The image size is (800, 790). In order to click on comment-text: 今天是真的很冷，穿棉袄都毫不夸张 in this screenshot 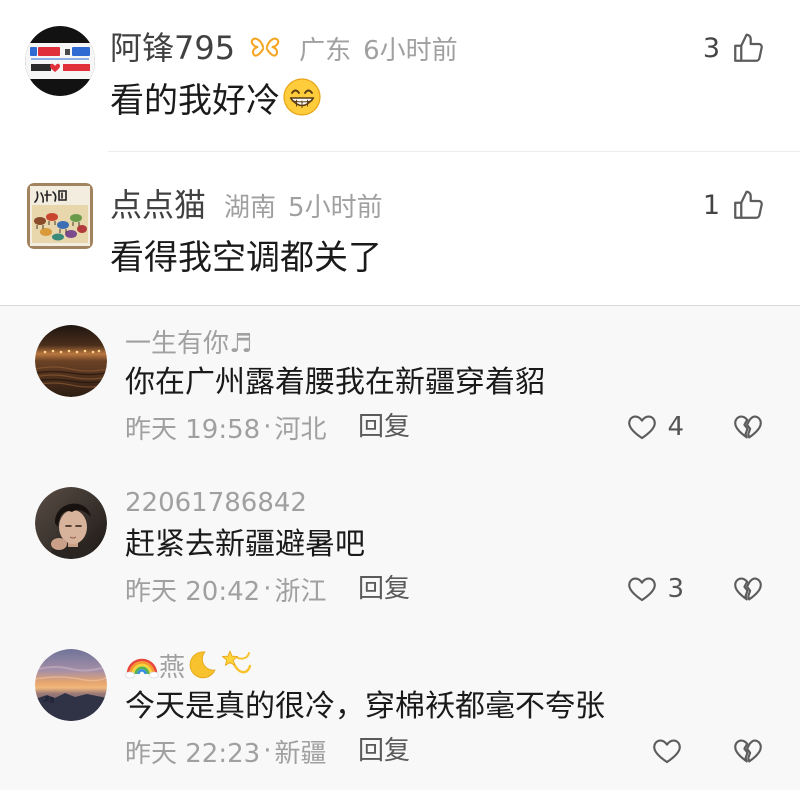, I will do `click(365, 706)`.